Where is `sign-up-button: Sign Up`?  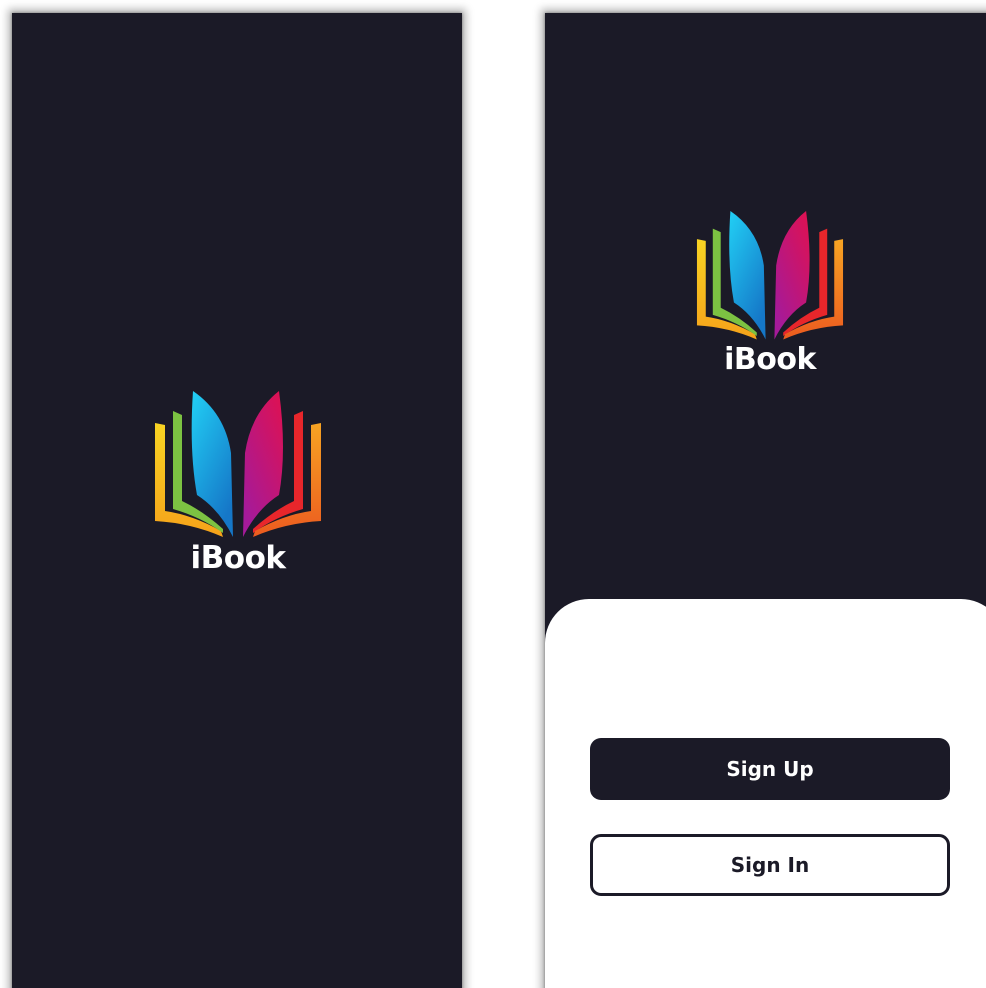 sign-up-button: Sign Up is located at coordinates (770, 769).